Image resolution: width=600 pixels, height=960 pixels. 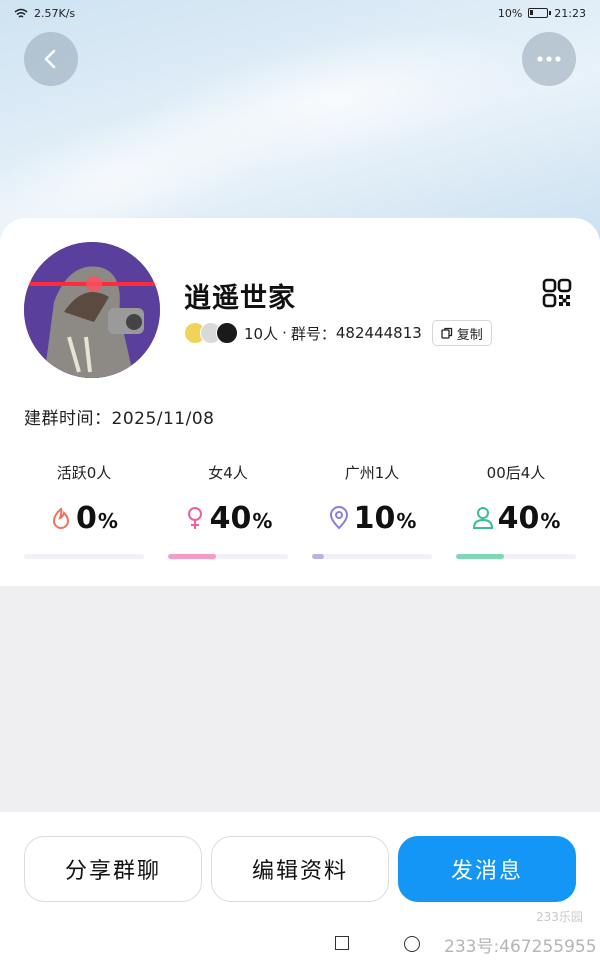 What do you see at coordinates (228, 473) in the screenshot?
I see `stat-label: 女4人` at bounding box center [228, 473].